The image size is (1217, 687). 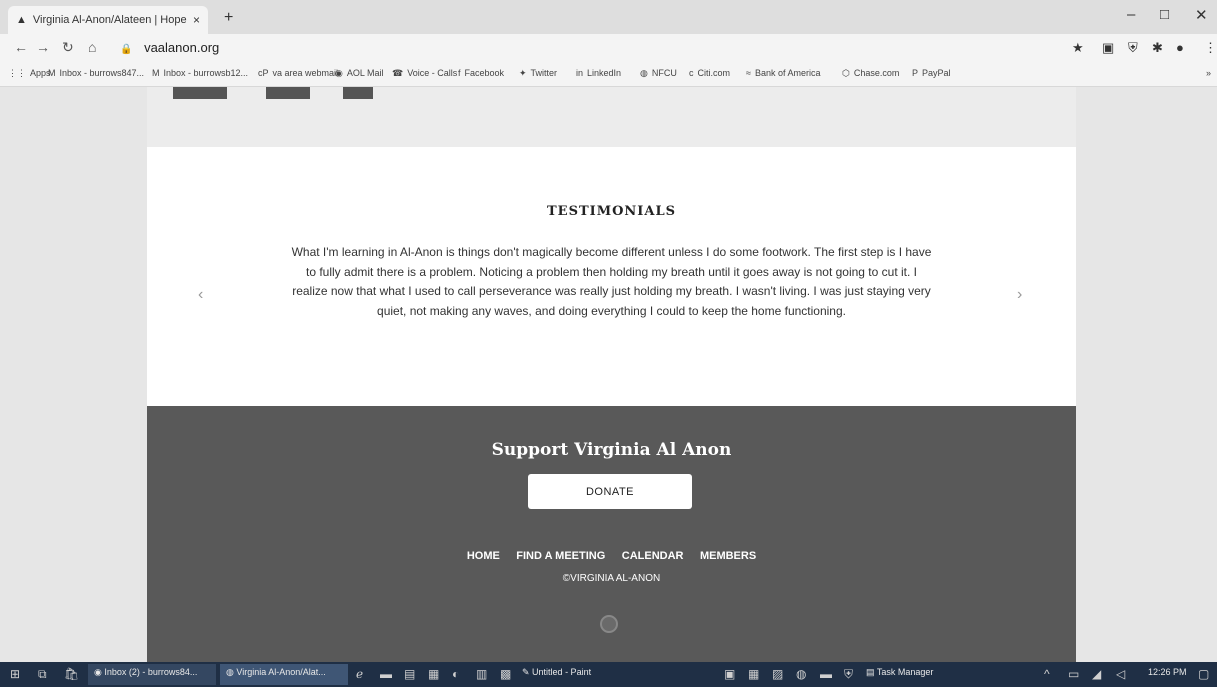 What do you see at coordinates (200, 295) in the screenshot?
I see `carousel-prev-arrow-icon: ‹` at bounding box center [200, 295].